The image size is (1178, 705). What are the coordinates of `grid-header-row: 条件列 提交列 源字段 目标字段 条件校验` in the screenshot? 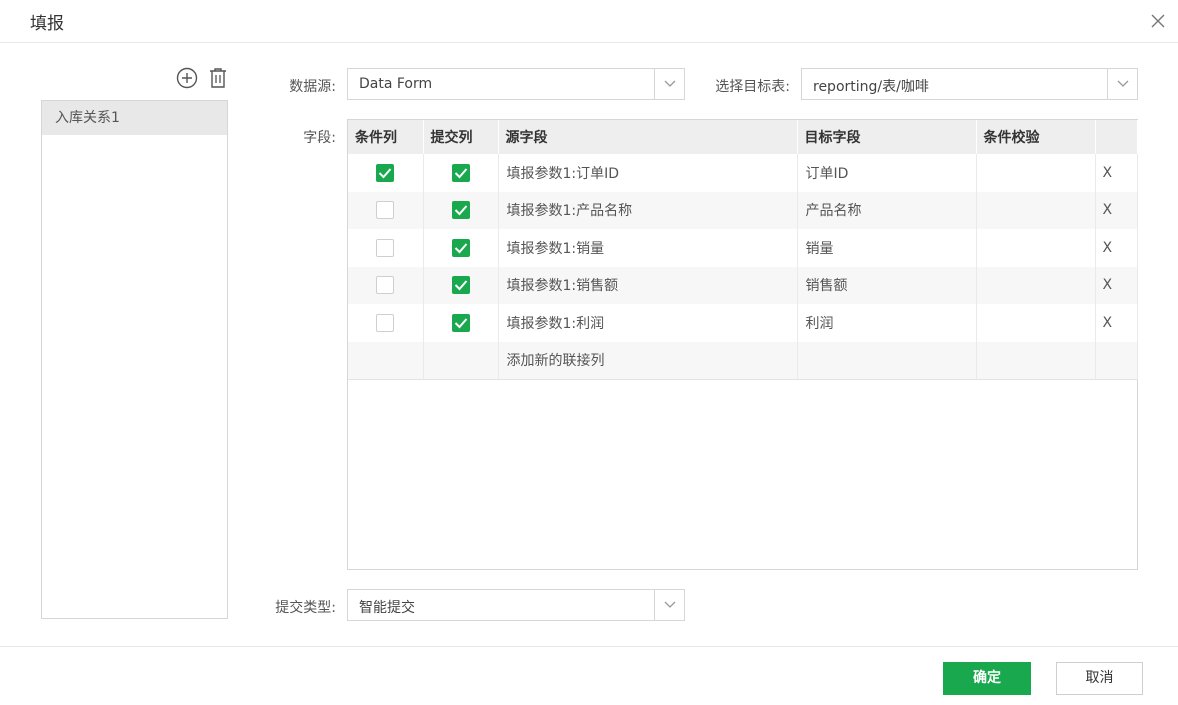 It's located at (743, 137).